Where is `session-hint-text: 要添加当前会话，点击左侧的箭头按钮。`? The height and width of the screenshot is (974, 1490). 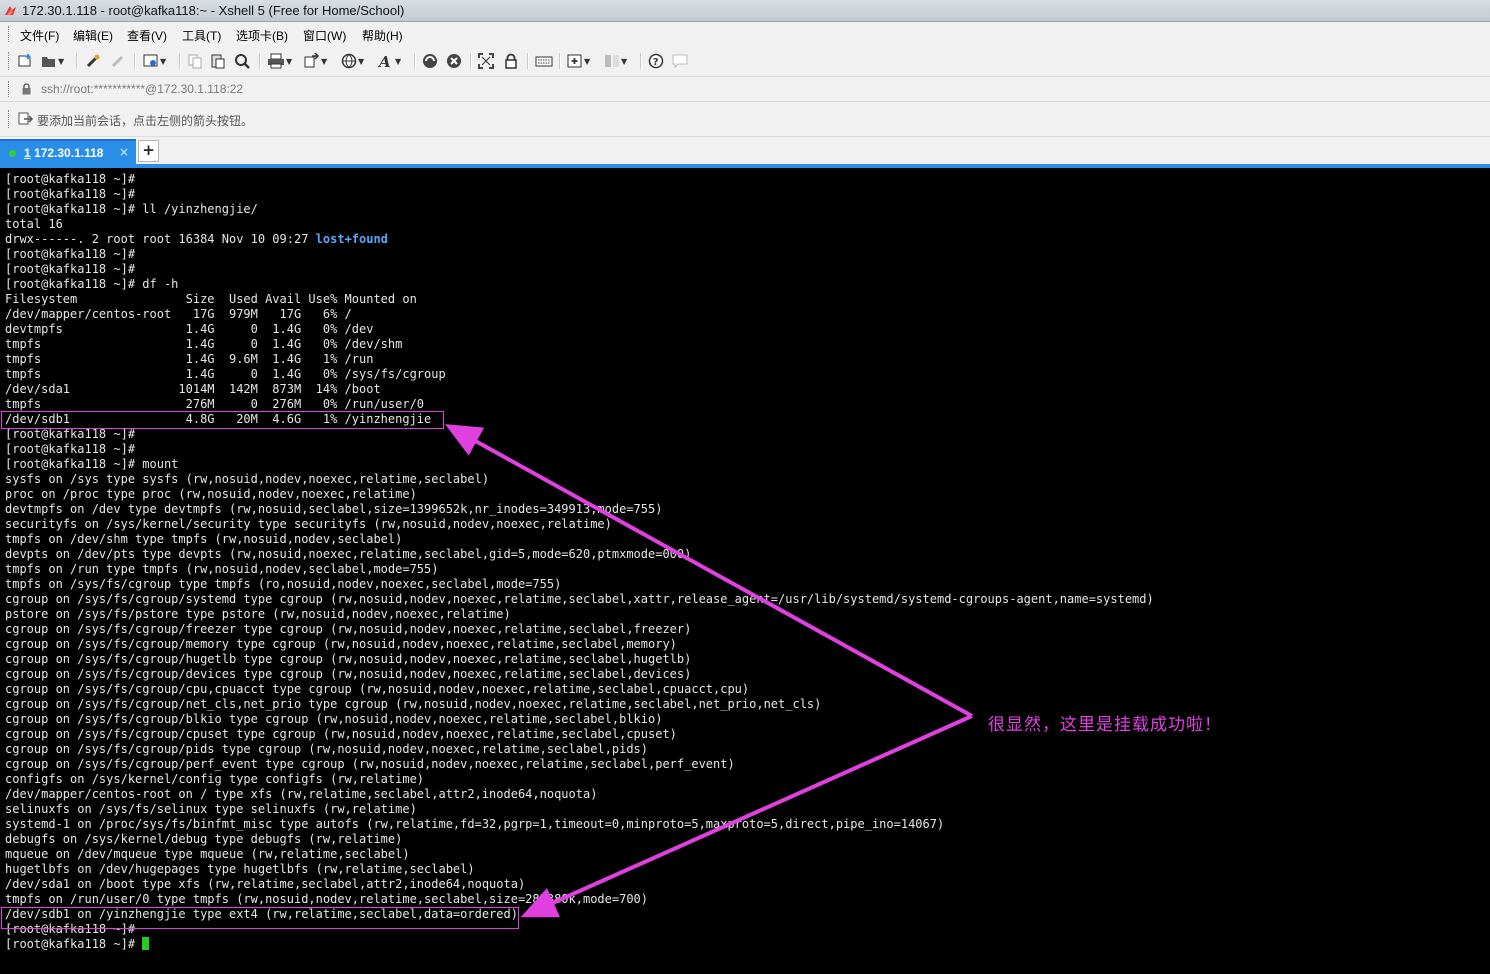 session-hint-text: 要添加当前会话，点击左侧的箭头按钮。 is located at coordinates (145, 121).